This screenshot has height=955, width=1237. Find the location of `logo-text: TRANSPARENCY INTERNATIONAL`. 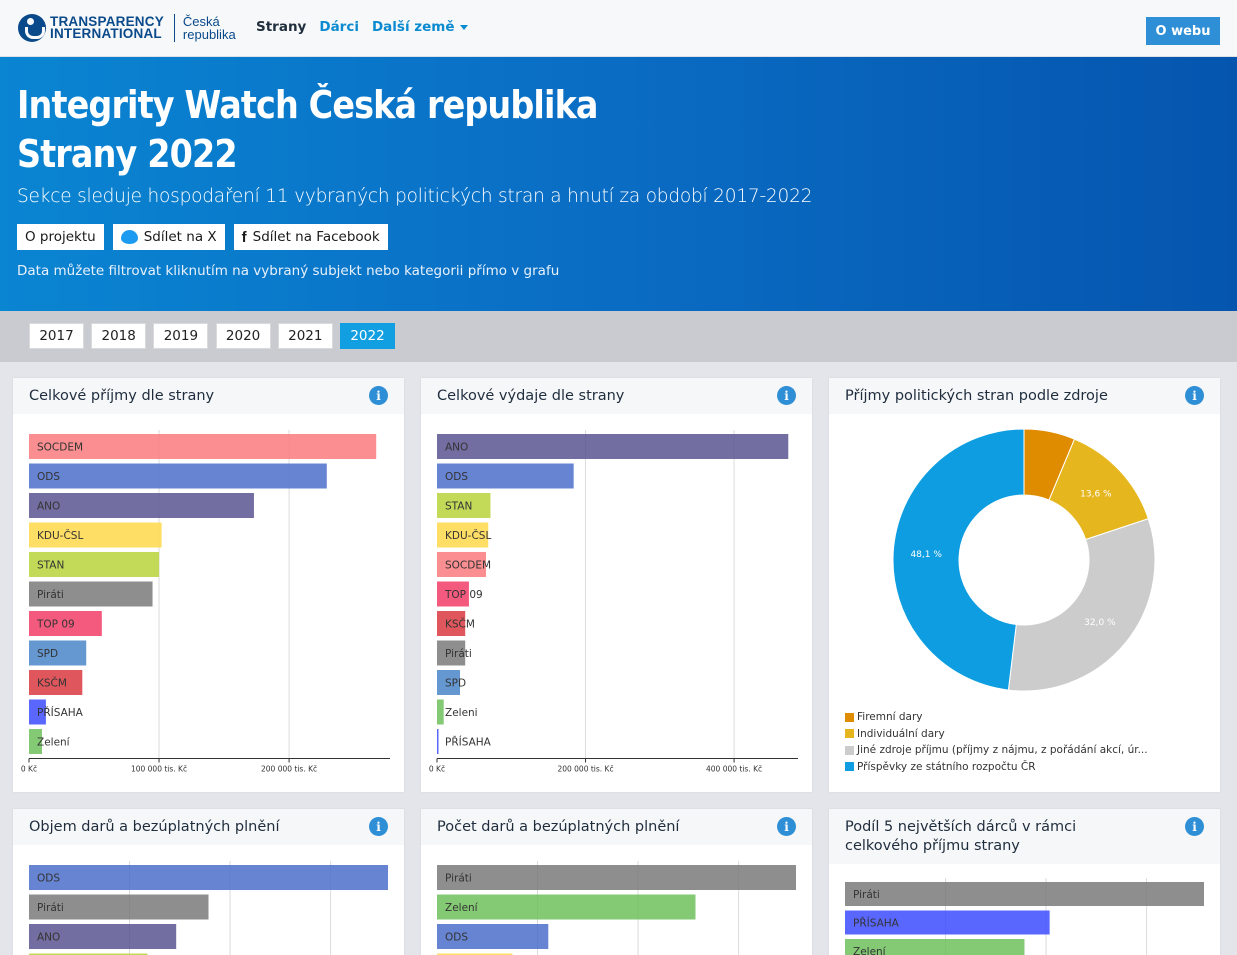

logo-text: TRANSPARENCY INTERNATIONAL is located at coordinates (107, 28).